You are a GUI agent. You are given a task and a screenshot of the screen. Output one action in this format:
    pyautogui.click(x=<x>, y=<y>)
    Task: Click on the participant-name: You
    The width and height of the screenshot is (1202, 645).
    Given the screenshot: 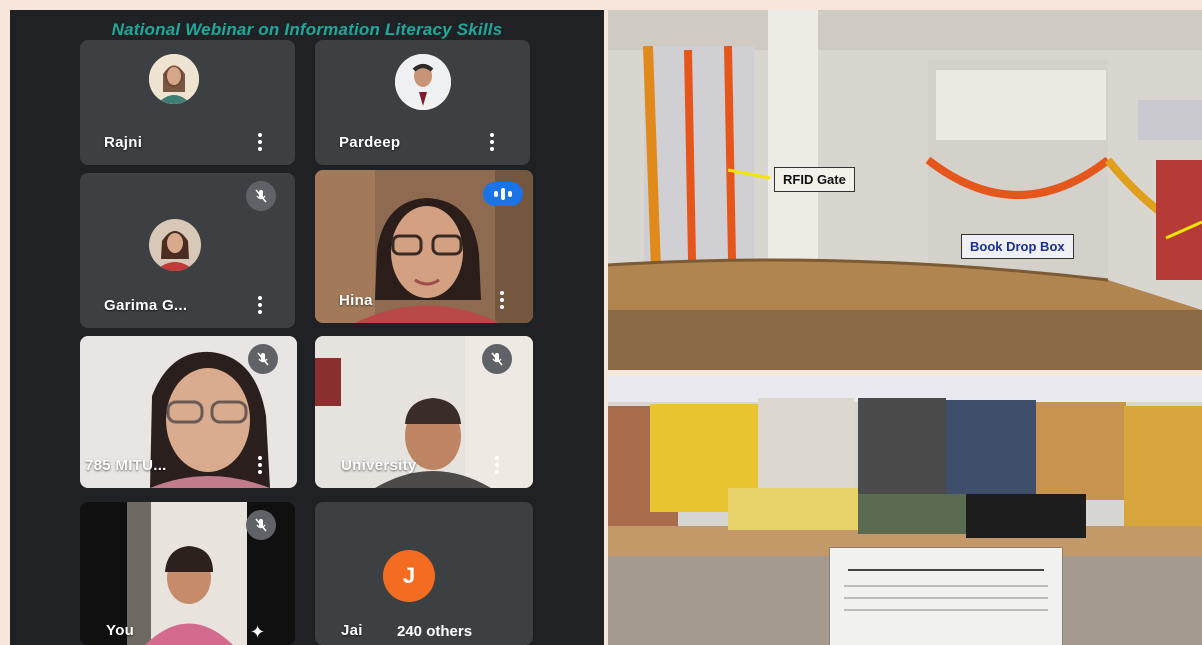 What is the action you would take?
    pyautogui.click(x=120, y=630)
    